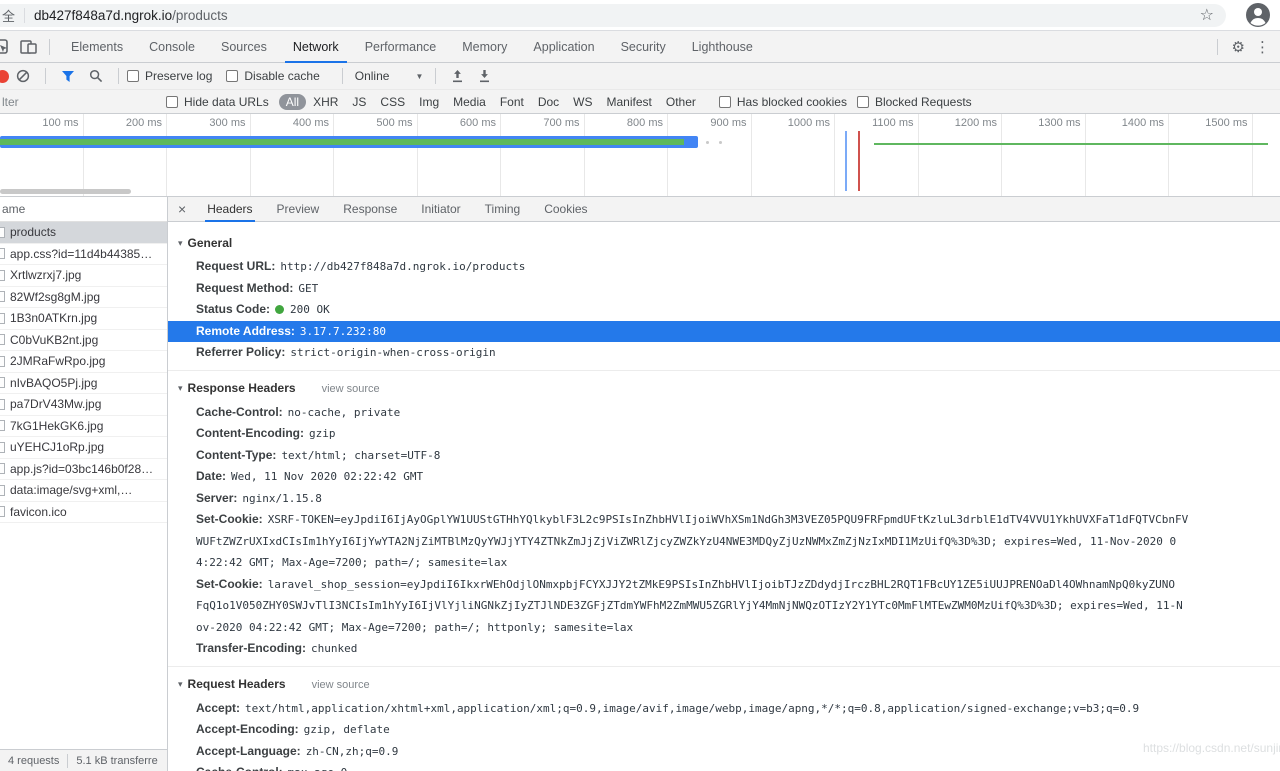 This screenshot has width=1280, height=771. Describe the element at coordinates (68, 76) in the screenshot. I see `filter-funnel-icon` at that location.